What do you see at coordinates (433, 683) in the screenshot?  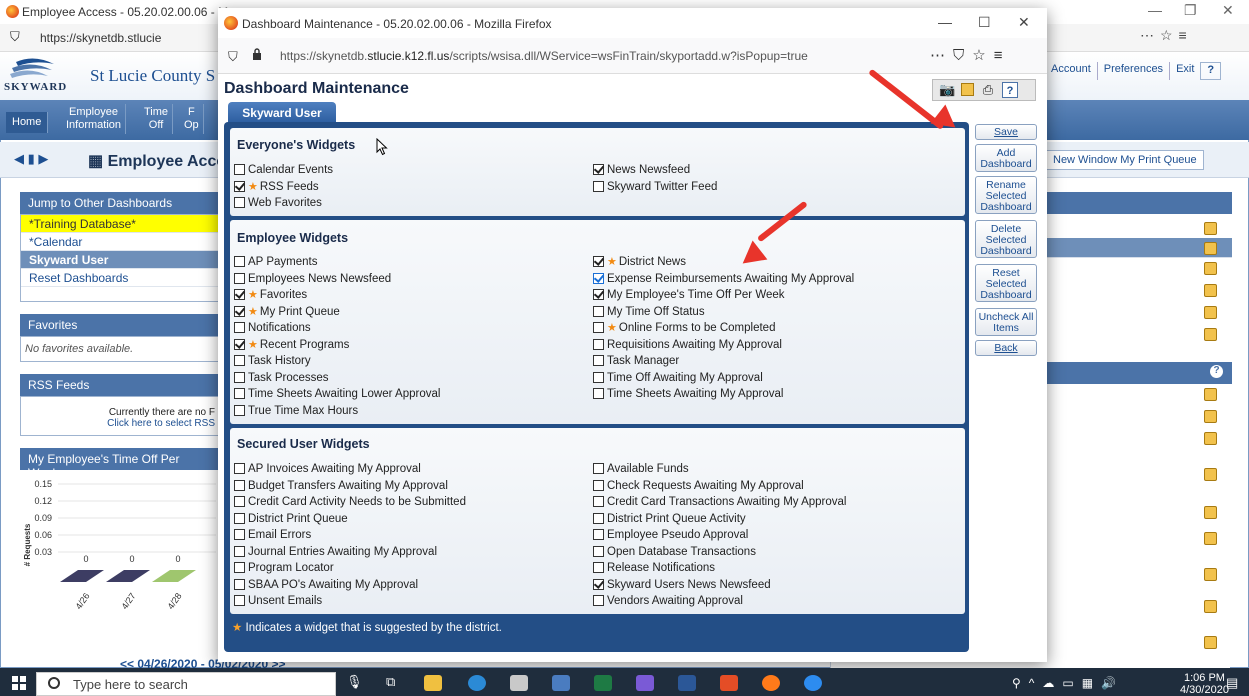 I see `file-explorer-icon` at bounding box center [433, 683].